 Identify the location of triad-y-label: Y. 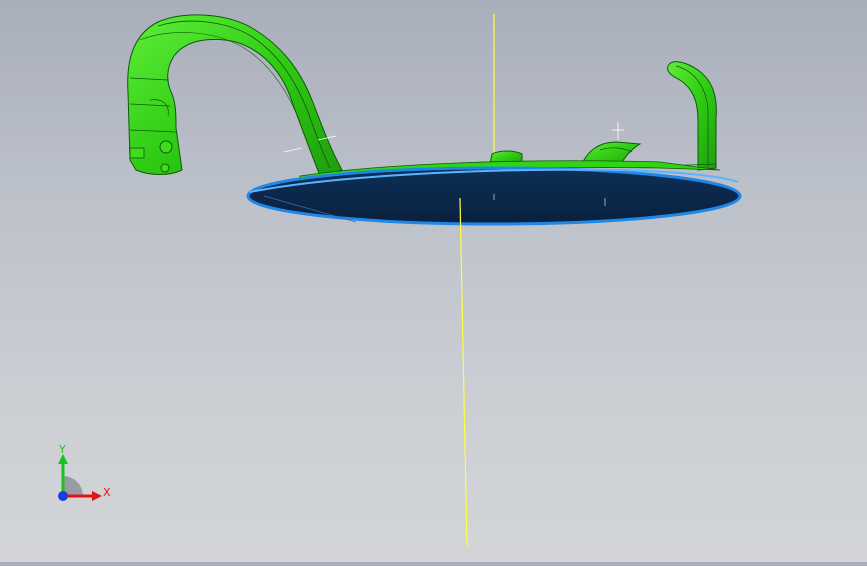
(62, 449).